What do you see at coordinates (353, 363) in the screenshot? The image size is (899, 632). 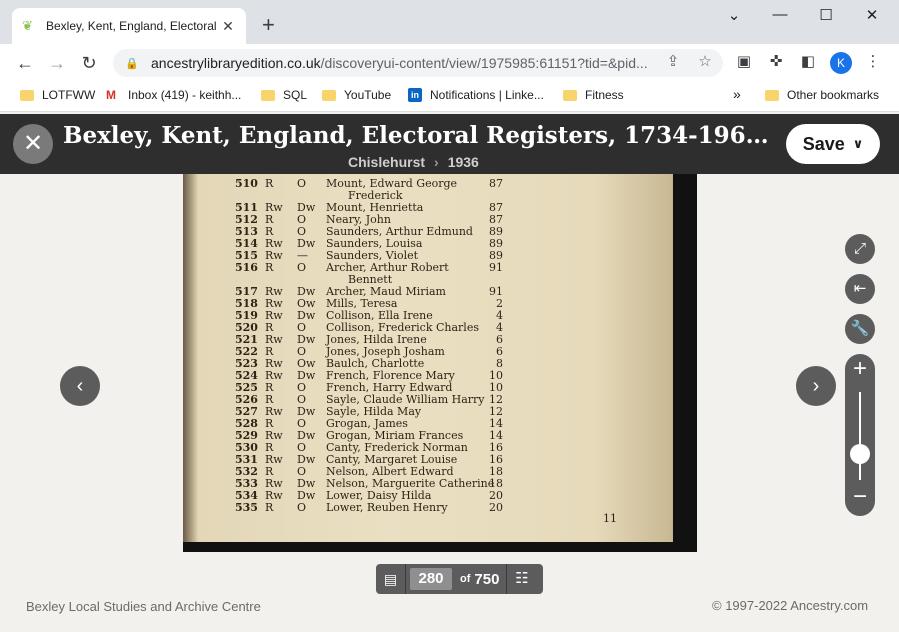 I see `register-row: 523 Rw Ow Baulch, Charlotte 8` at bounding box center [353, 363].